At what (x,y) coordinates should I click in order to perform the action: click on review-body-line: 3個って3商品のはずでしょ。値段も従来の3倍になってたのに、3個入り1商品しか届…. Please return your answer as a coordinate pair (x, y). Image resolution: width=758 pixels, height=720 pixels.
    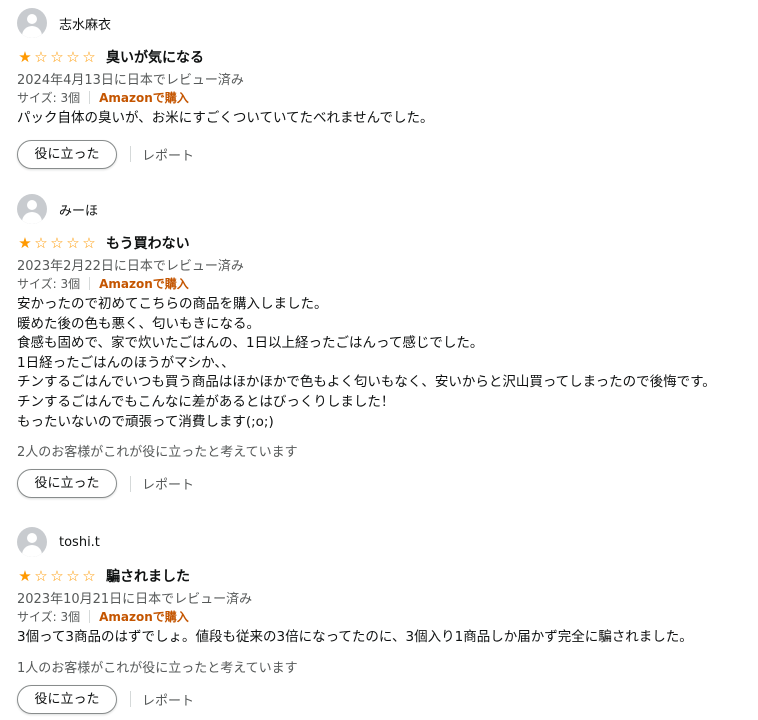
    Looking at the image, I should click on (355, 637).